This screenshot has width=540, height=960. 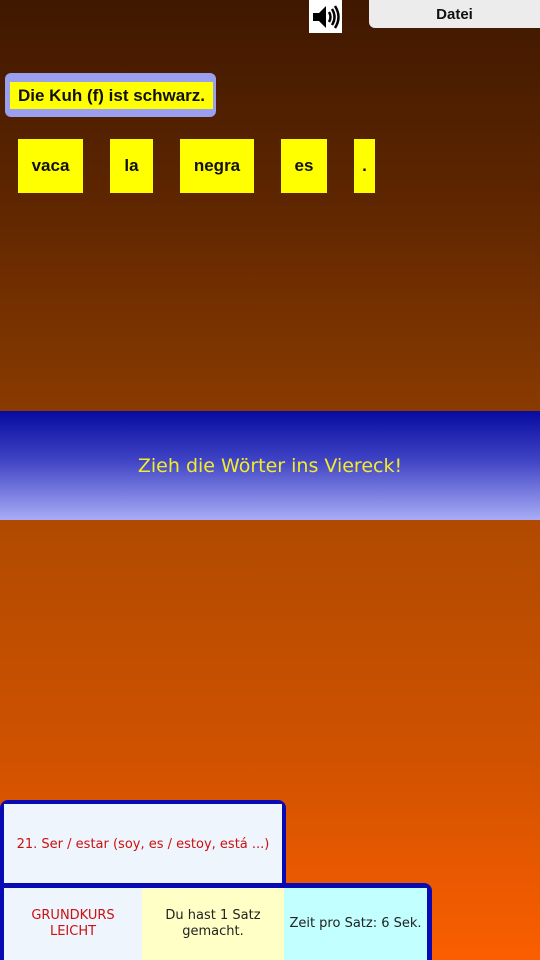 What do you see at coordinates (73, 915) in the screenshot?
I see `course-name: GRUNDKURS` at bounding box center [73, 915].